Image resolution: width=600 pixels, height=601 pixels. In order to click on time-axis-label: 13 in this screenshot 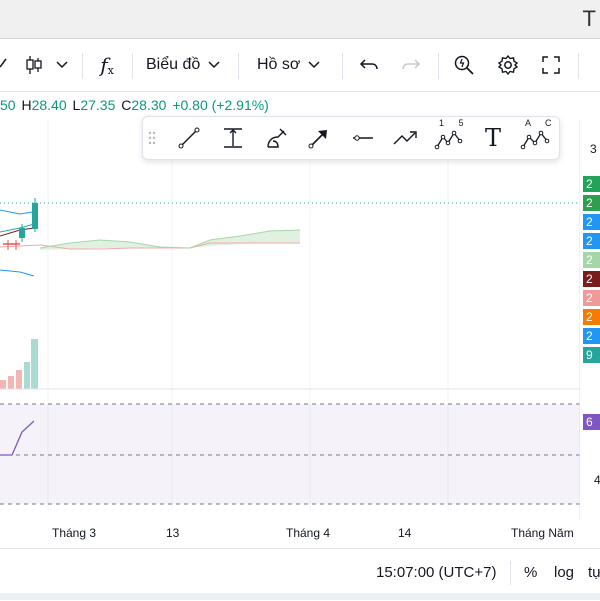, I will do `click(173, 533)`.